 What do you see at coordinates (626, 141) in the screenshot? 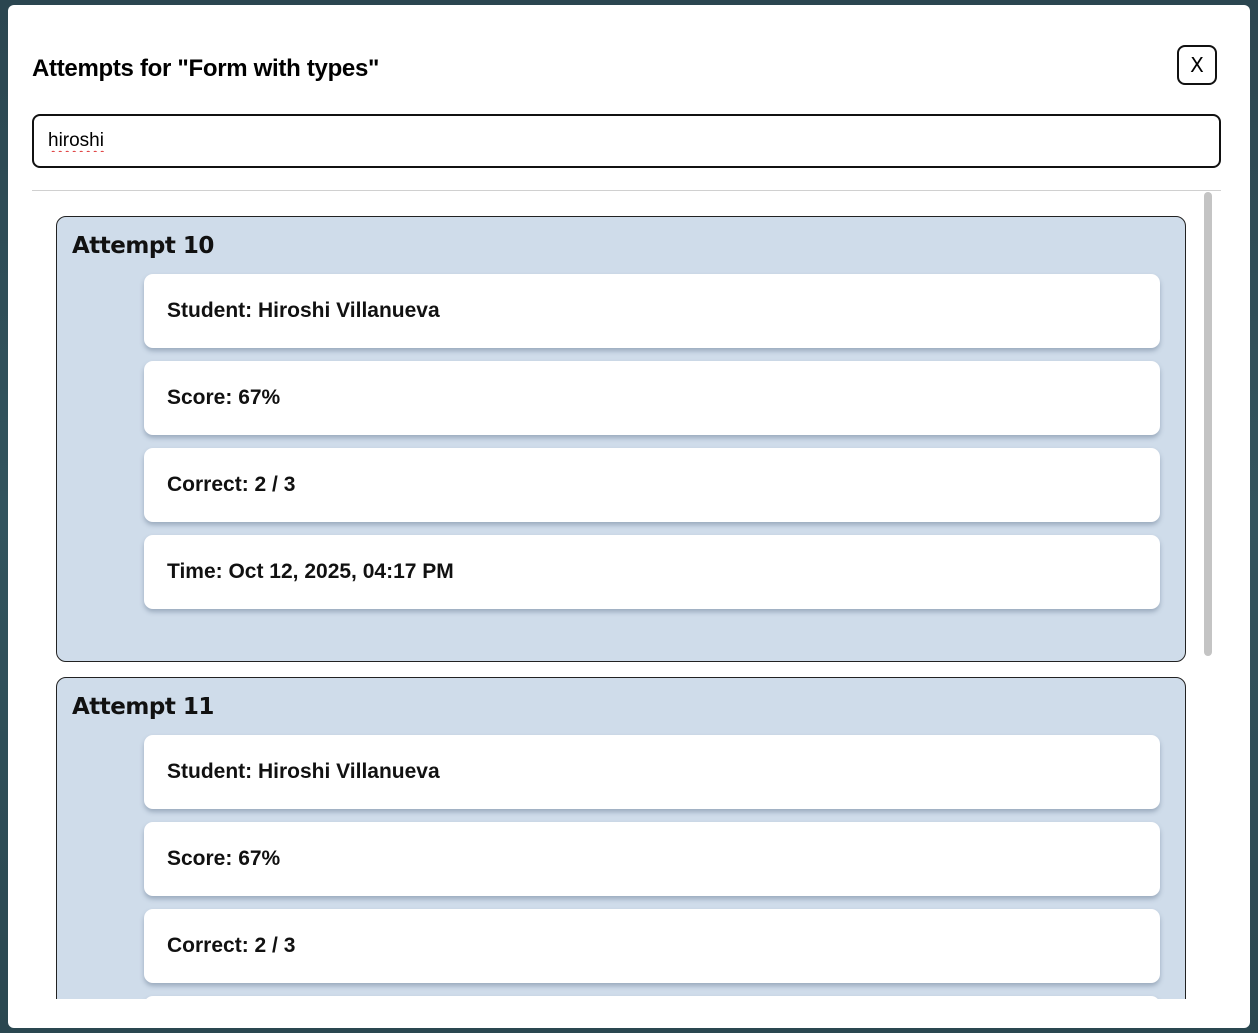
I see `search-input` at bounding box center [626, 141].